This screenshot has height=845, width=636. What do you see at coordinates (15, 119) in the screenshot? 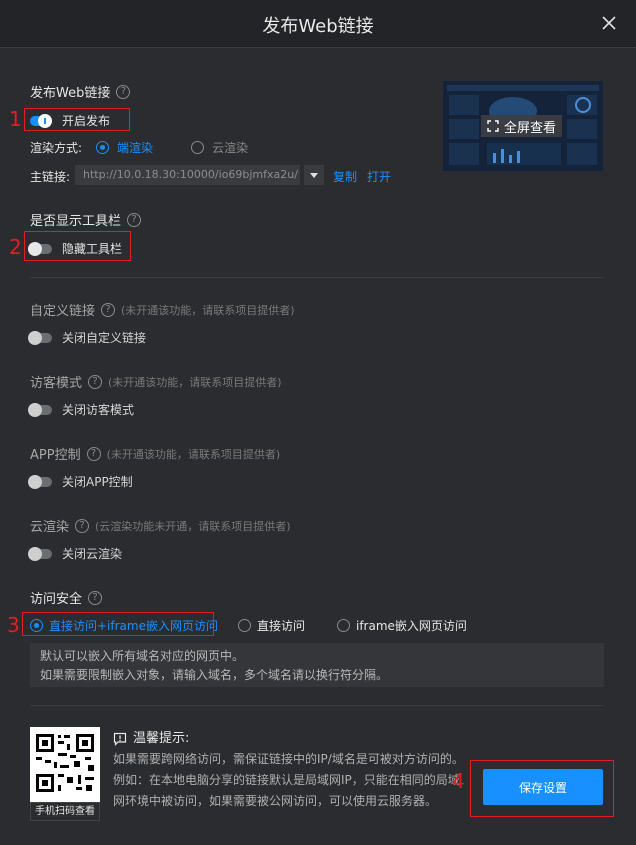
I see `annotation-1: 1` at bounding box center [15, 119].